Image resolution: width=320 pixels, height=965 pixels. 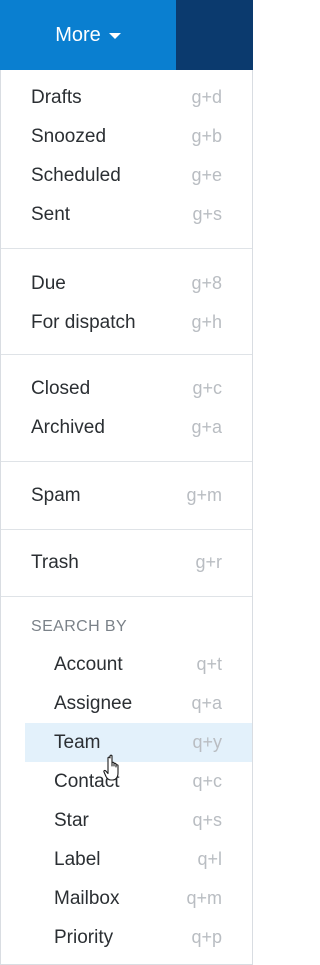 I want to click on menu-group-closed: Closed g+c Archived g+a, so click(x=126, y=408).